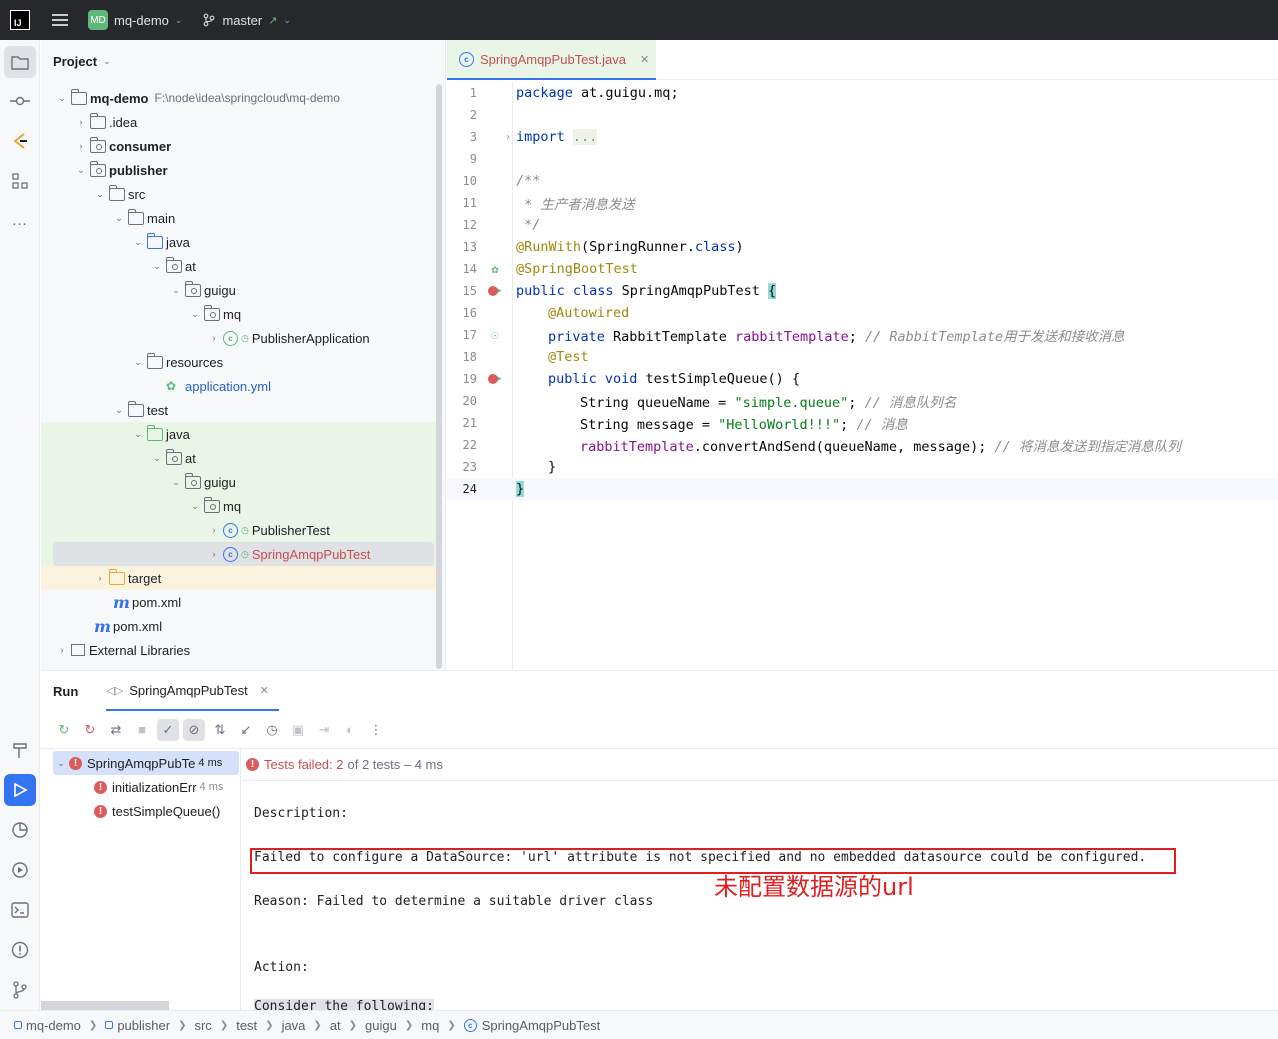  I want to click on code-line: 14 ✿ @SpringBootTest, so click(862, 269).